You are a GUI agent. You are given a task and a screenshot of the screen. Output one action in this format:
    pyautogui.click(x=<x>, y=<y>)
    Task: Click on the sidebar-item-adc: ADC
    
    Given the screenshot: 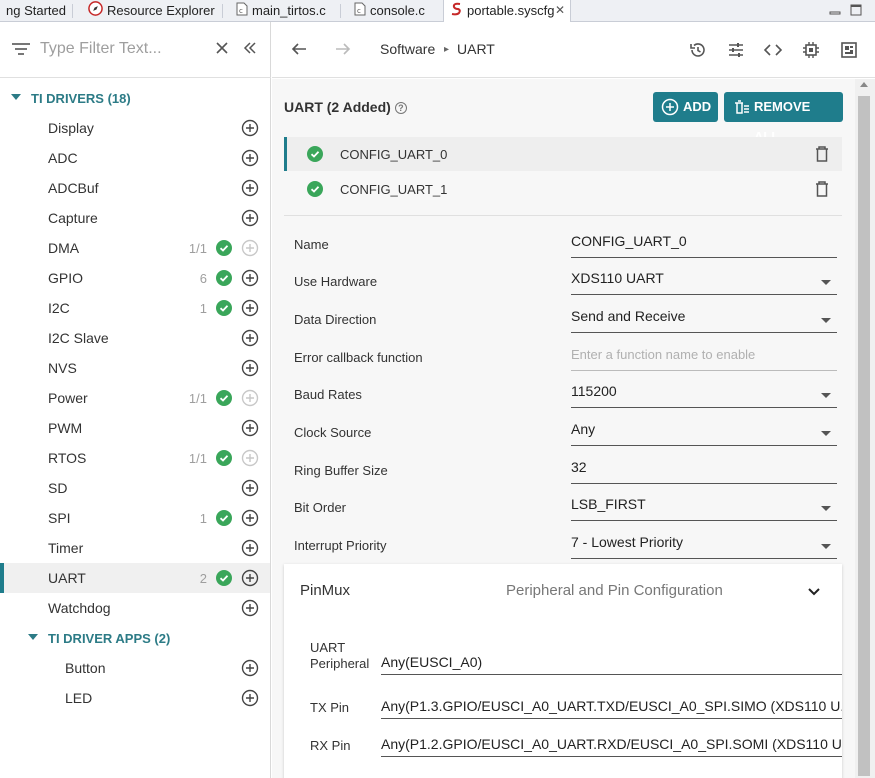 What is the action you would take?
    pyautogui.click(x=135, y=158)
    